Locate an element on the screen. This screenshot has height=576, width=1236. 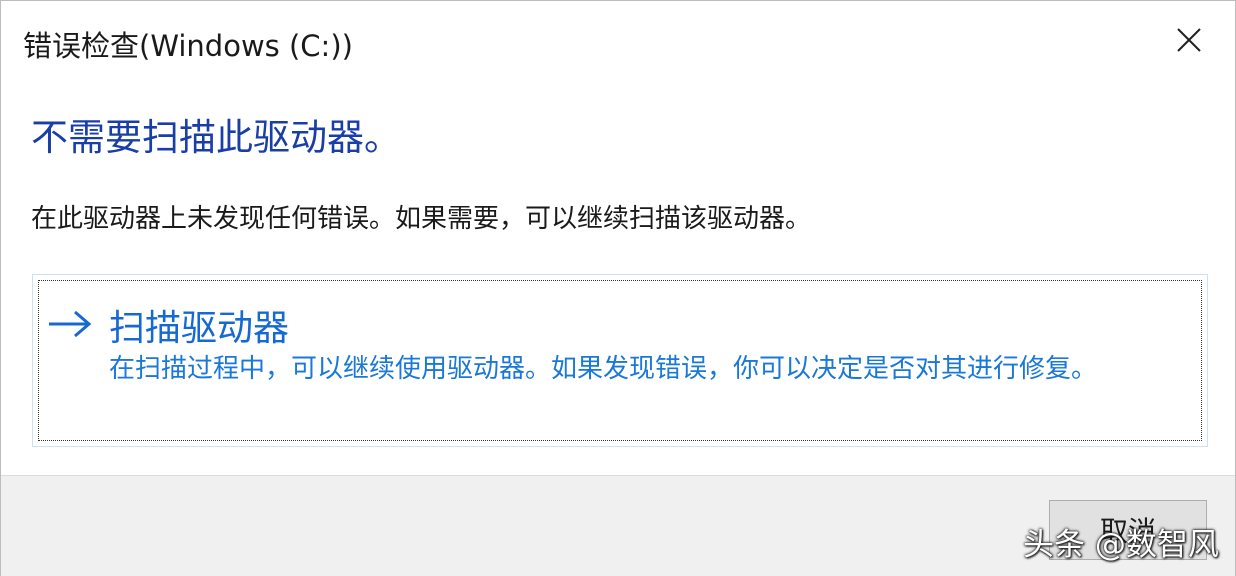
main-description: 在此驱动器上未发现任何错误。如果需要，可以继续扫描该驱动器。 is located at coordinates (421, 219).